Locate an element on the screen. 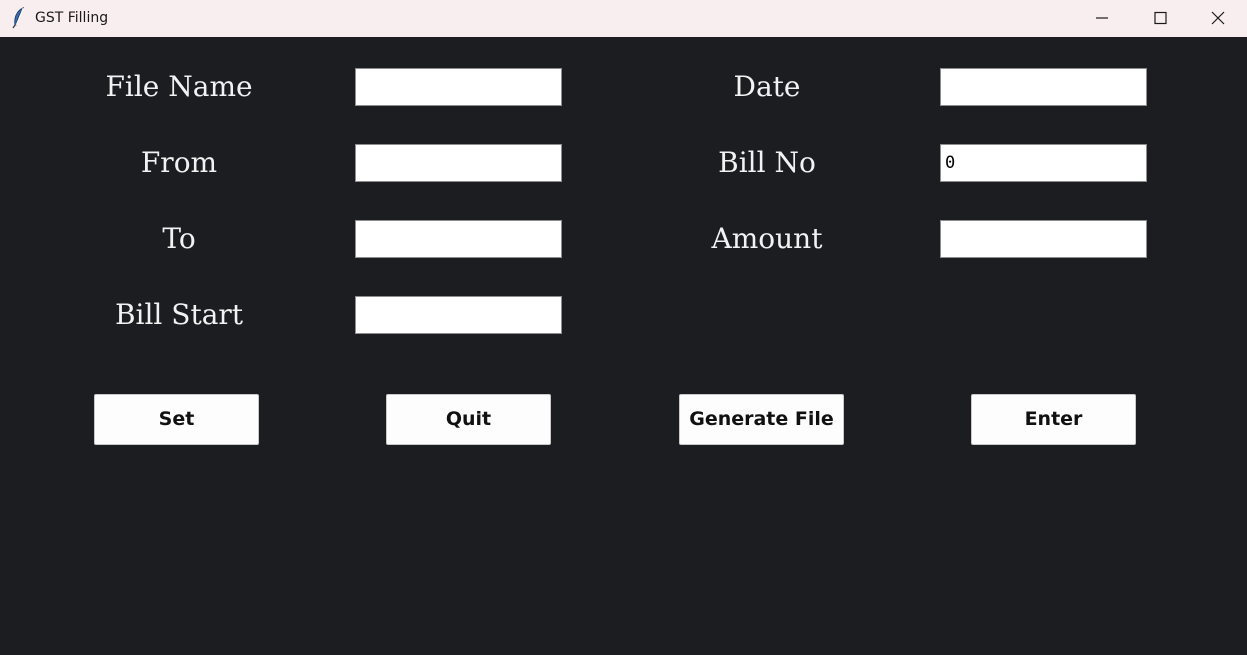  close-button is located at coordinates (1218, 18).